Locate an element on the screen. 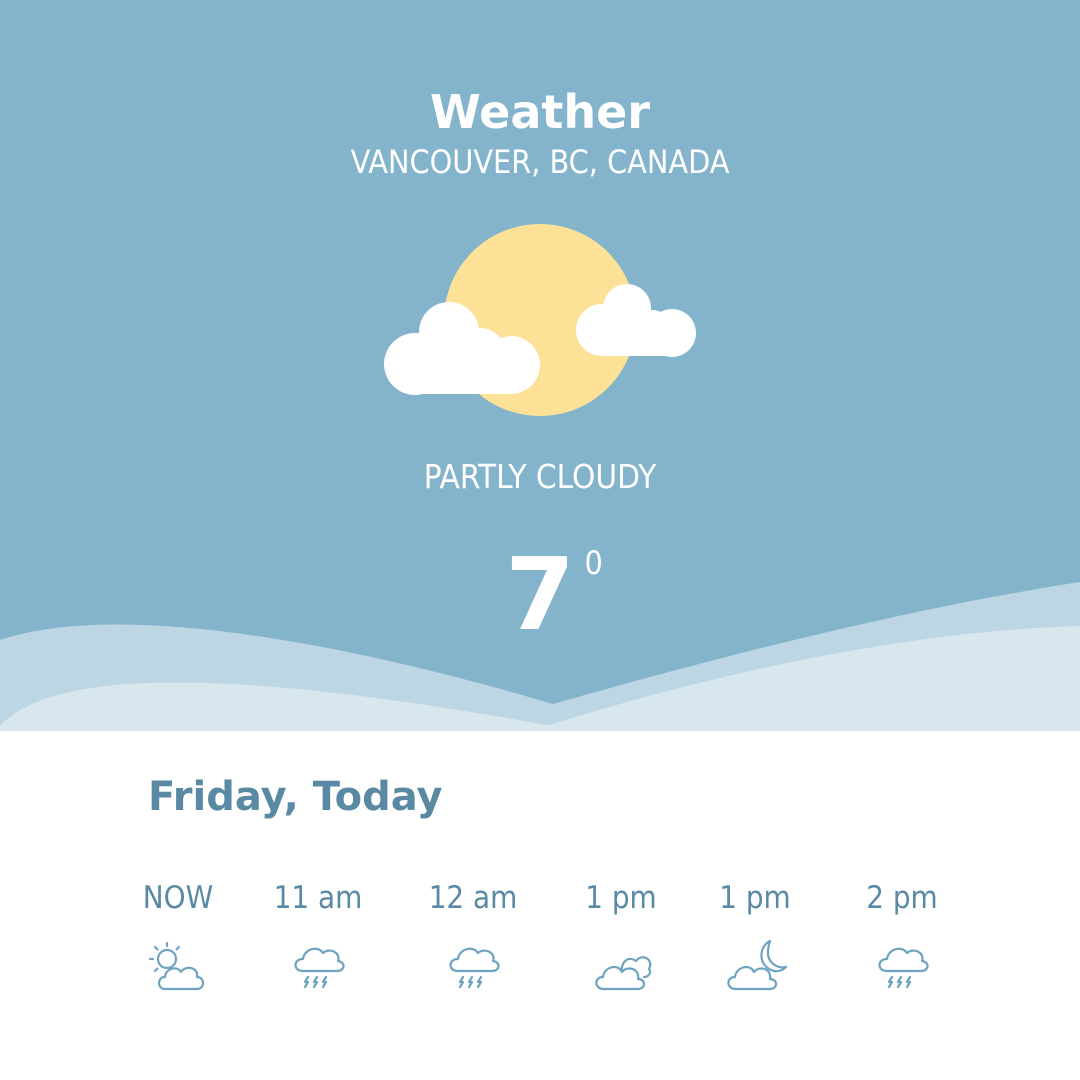  location-label: VANCOUVER, BC, CANADA is located at coordinates (540, 162).